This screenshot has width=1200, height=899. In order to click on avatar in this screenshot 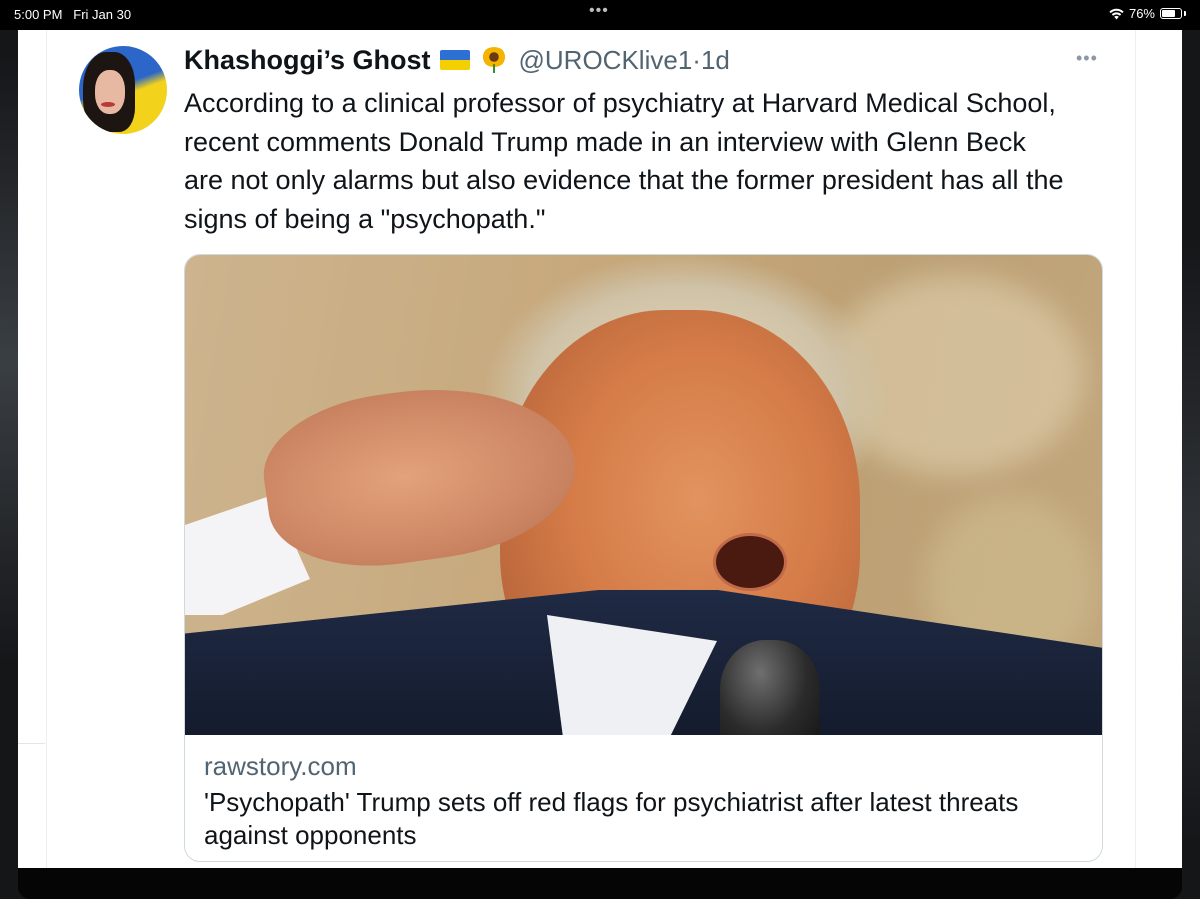, I will do `click(123, 90)`.